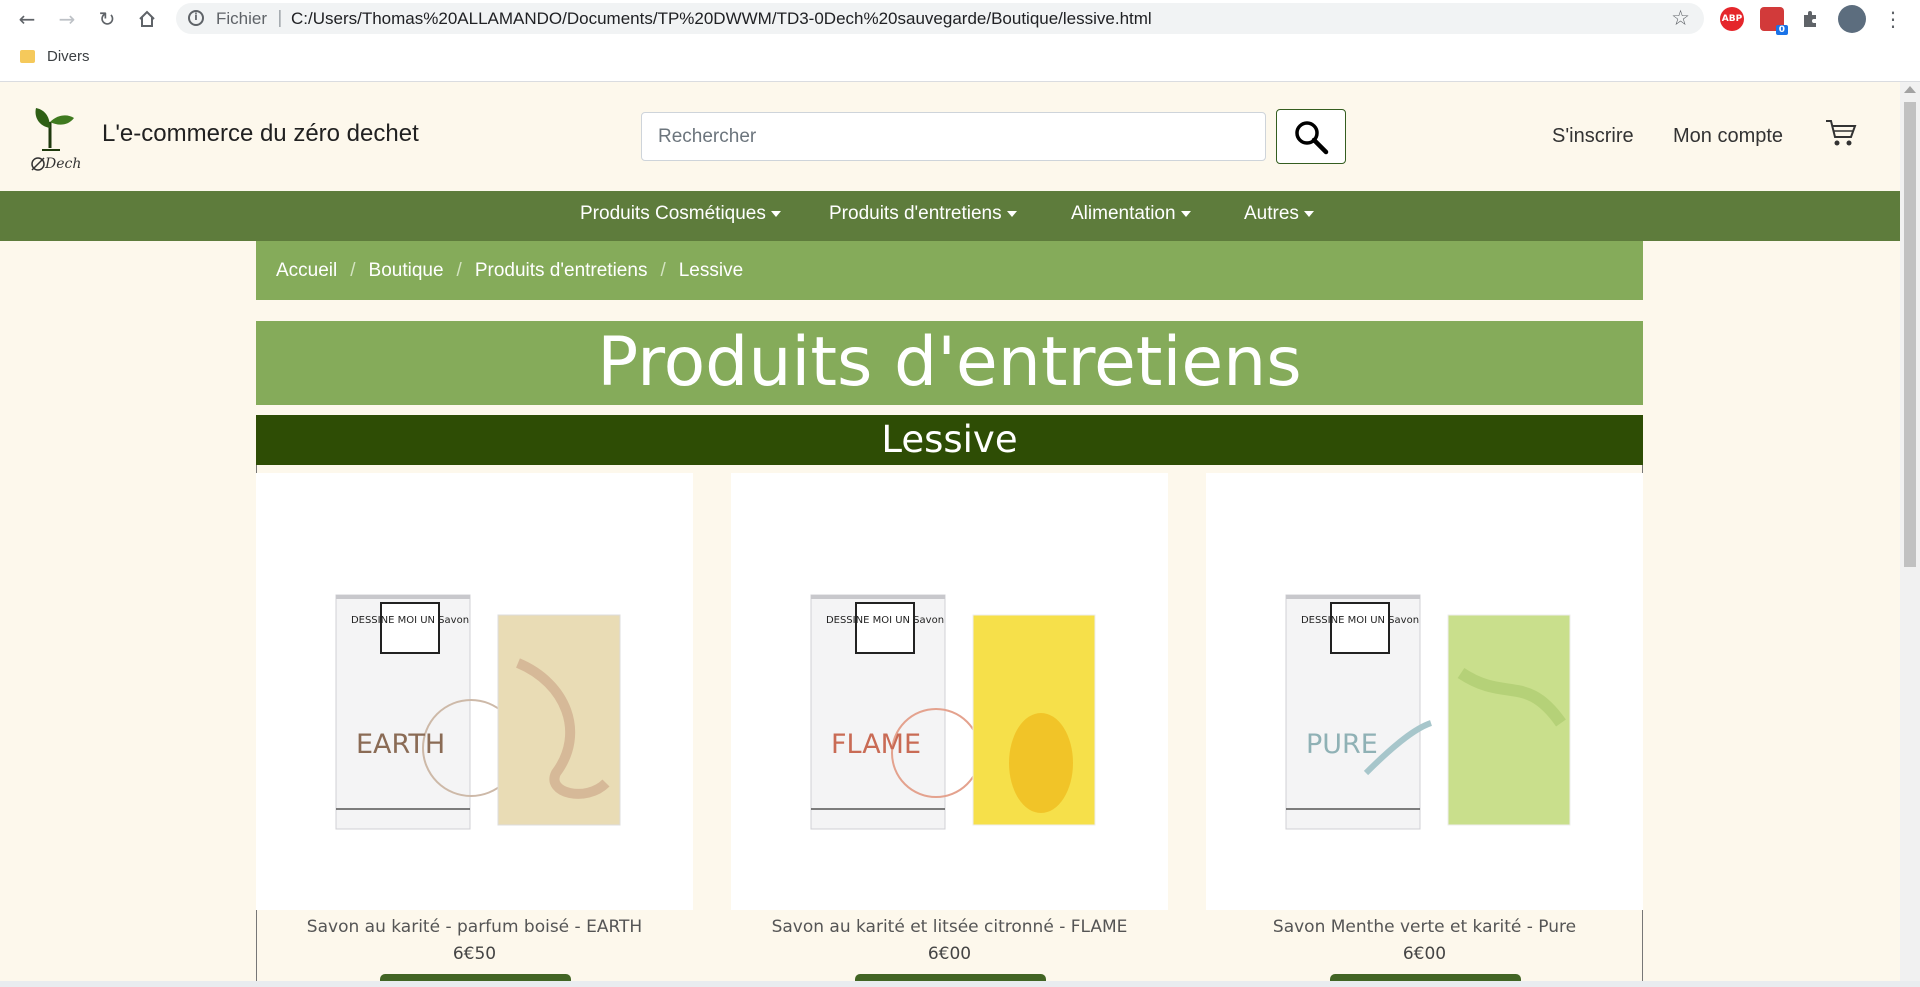 The width and height of the screenshot is (1920, 987). What do you see at coordinates (1428, 712) in the screenshot?
I see `soap-illustration: DESSINE MOI UN Savon PURE` at bounding box center [1428, 712].